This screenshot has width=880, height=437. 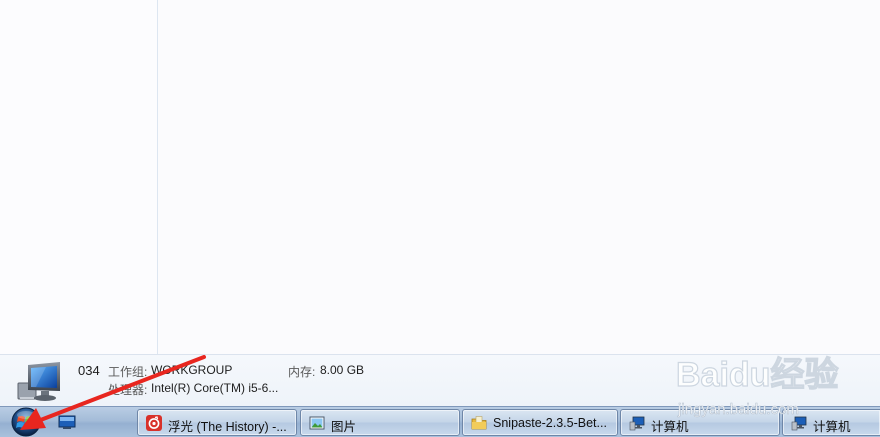 I want to click on processor-label: 处理器:, so click(x=128, y=390).